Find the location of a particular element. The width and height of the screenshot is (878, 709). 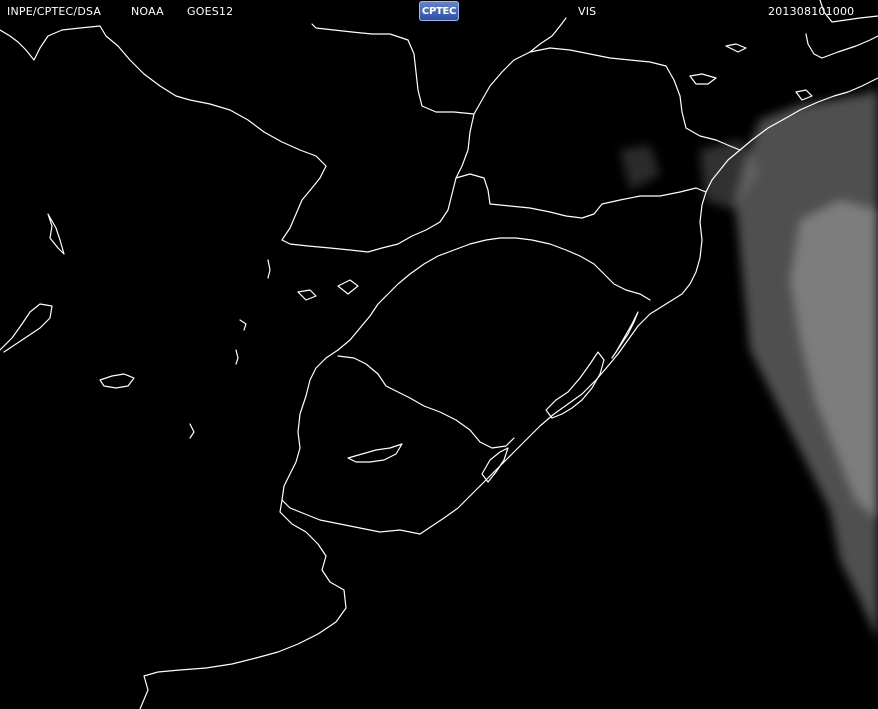

source-label: INPE/CPTEC/DSA is located at coordinates (54, 11).